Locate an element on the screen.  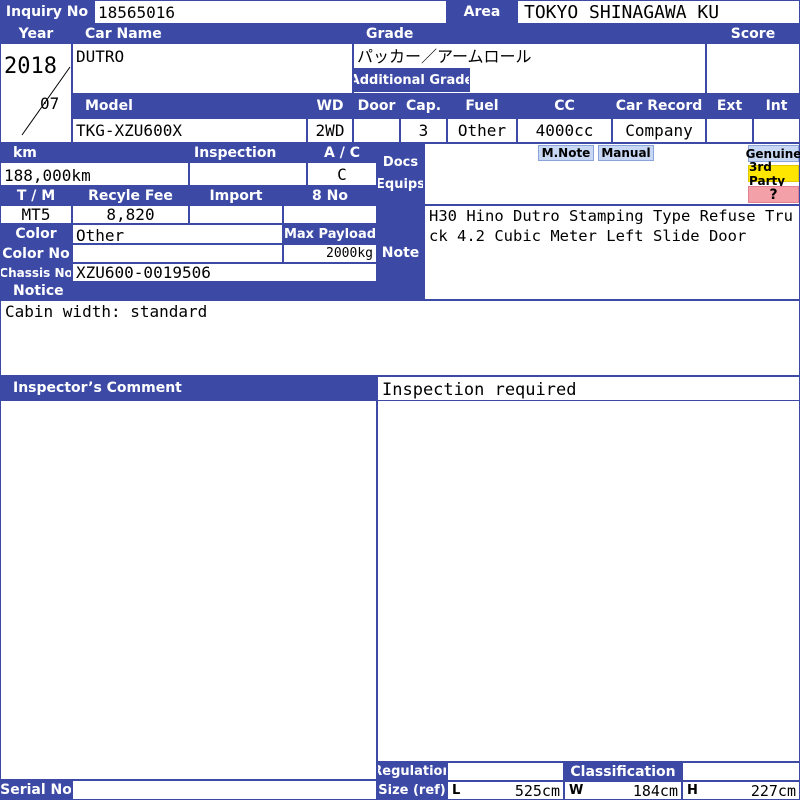
grade-label: Grade is located at coordinates (529, 33).